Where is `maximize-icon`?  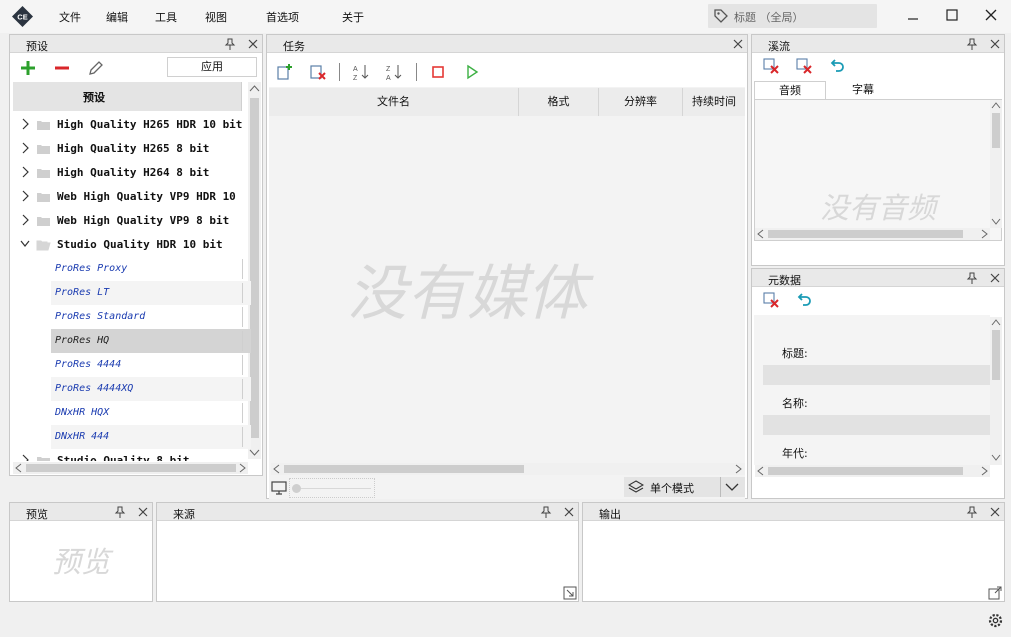
maximize-icon is located at coordinates (952, 16).